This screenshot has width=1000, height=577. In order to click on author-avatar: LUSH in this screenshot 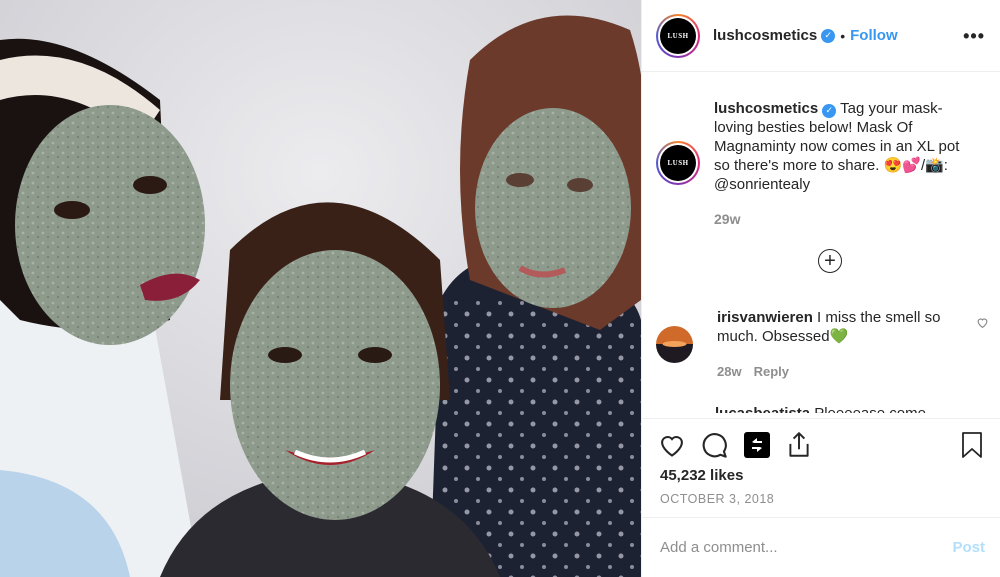, I will do `click(678, 35)`.